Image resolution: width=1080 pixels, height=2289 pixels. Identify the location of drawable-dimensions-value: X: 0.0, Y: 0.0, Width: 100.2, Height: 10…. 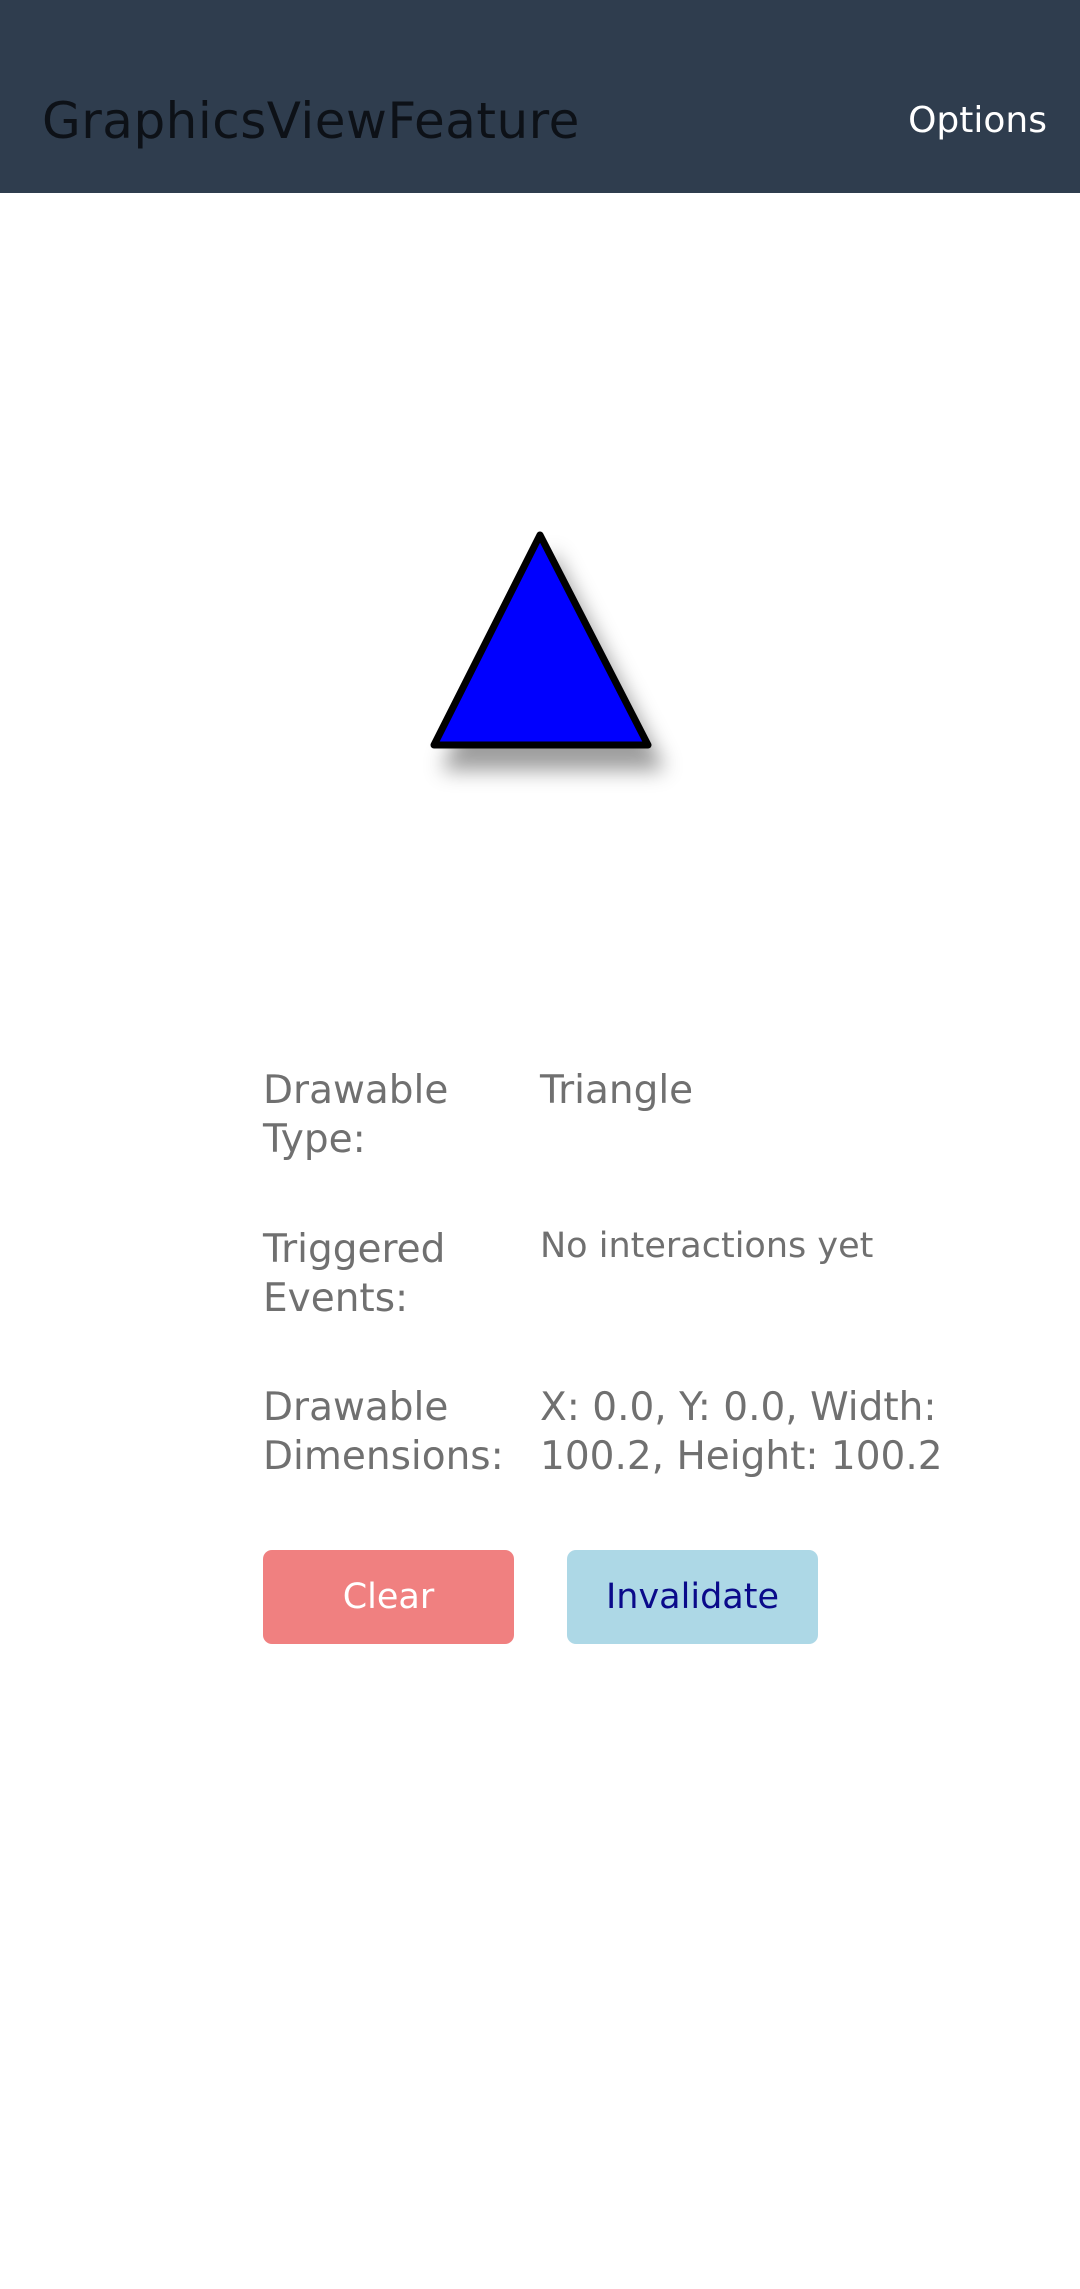
(741, 1432).